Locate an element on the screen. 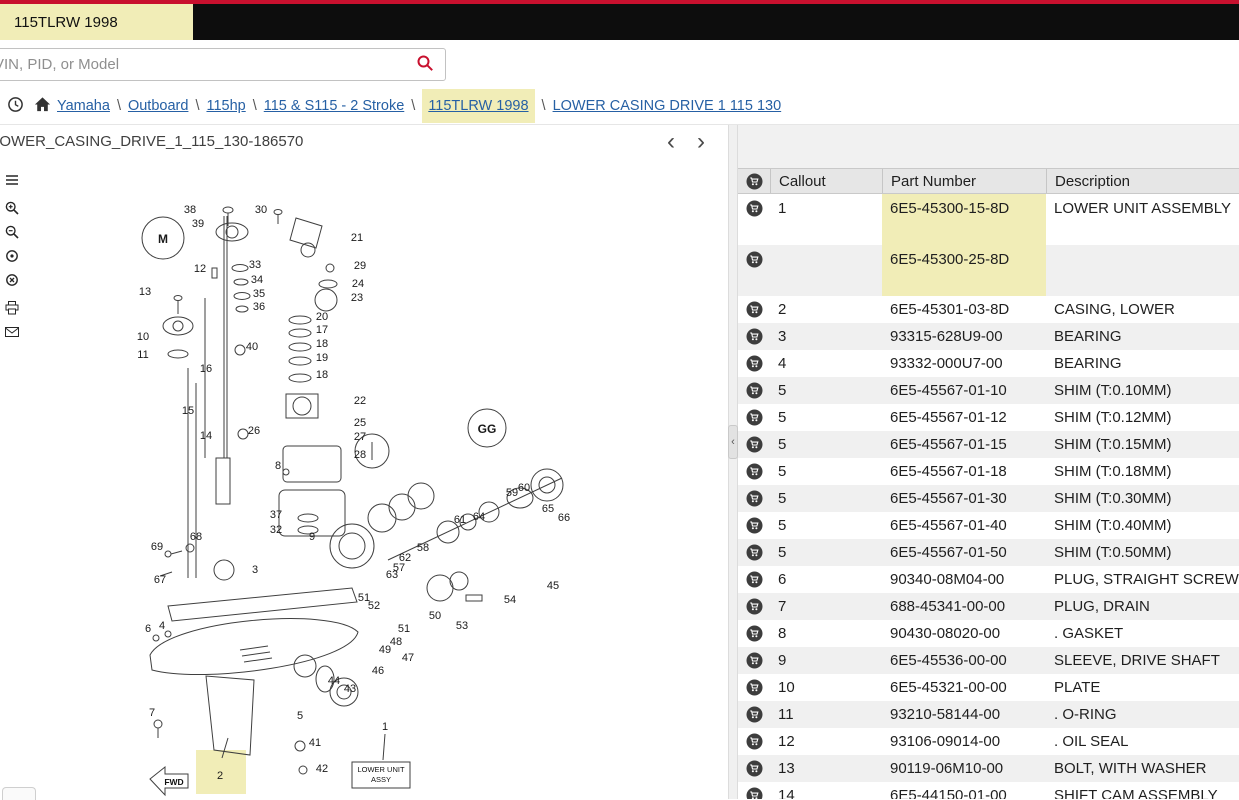 The image size is (1239, 800). table-row: 12 93106-09014-00 . OIL SEAL is located at coordinates (988, 741).